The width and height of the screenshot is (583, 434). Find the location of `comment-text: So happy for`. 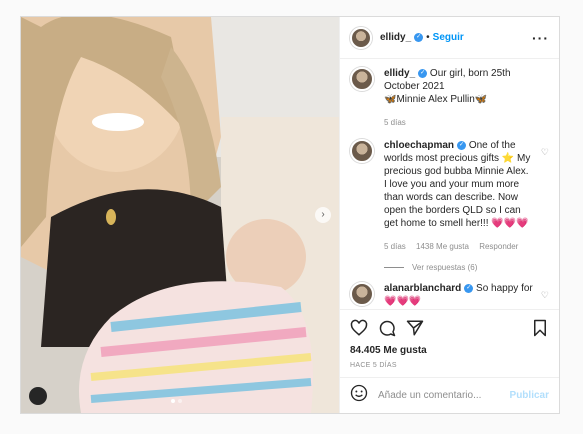

comment-text: So happy for is located at coordinates (504, 288).